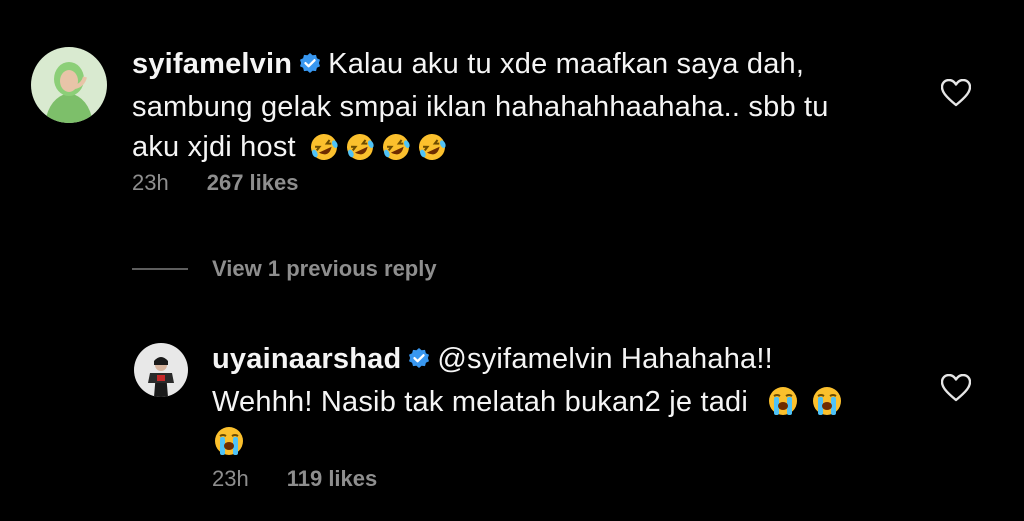  I want to click on avatar-syifamelvin, so click(69, 85).